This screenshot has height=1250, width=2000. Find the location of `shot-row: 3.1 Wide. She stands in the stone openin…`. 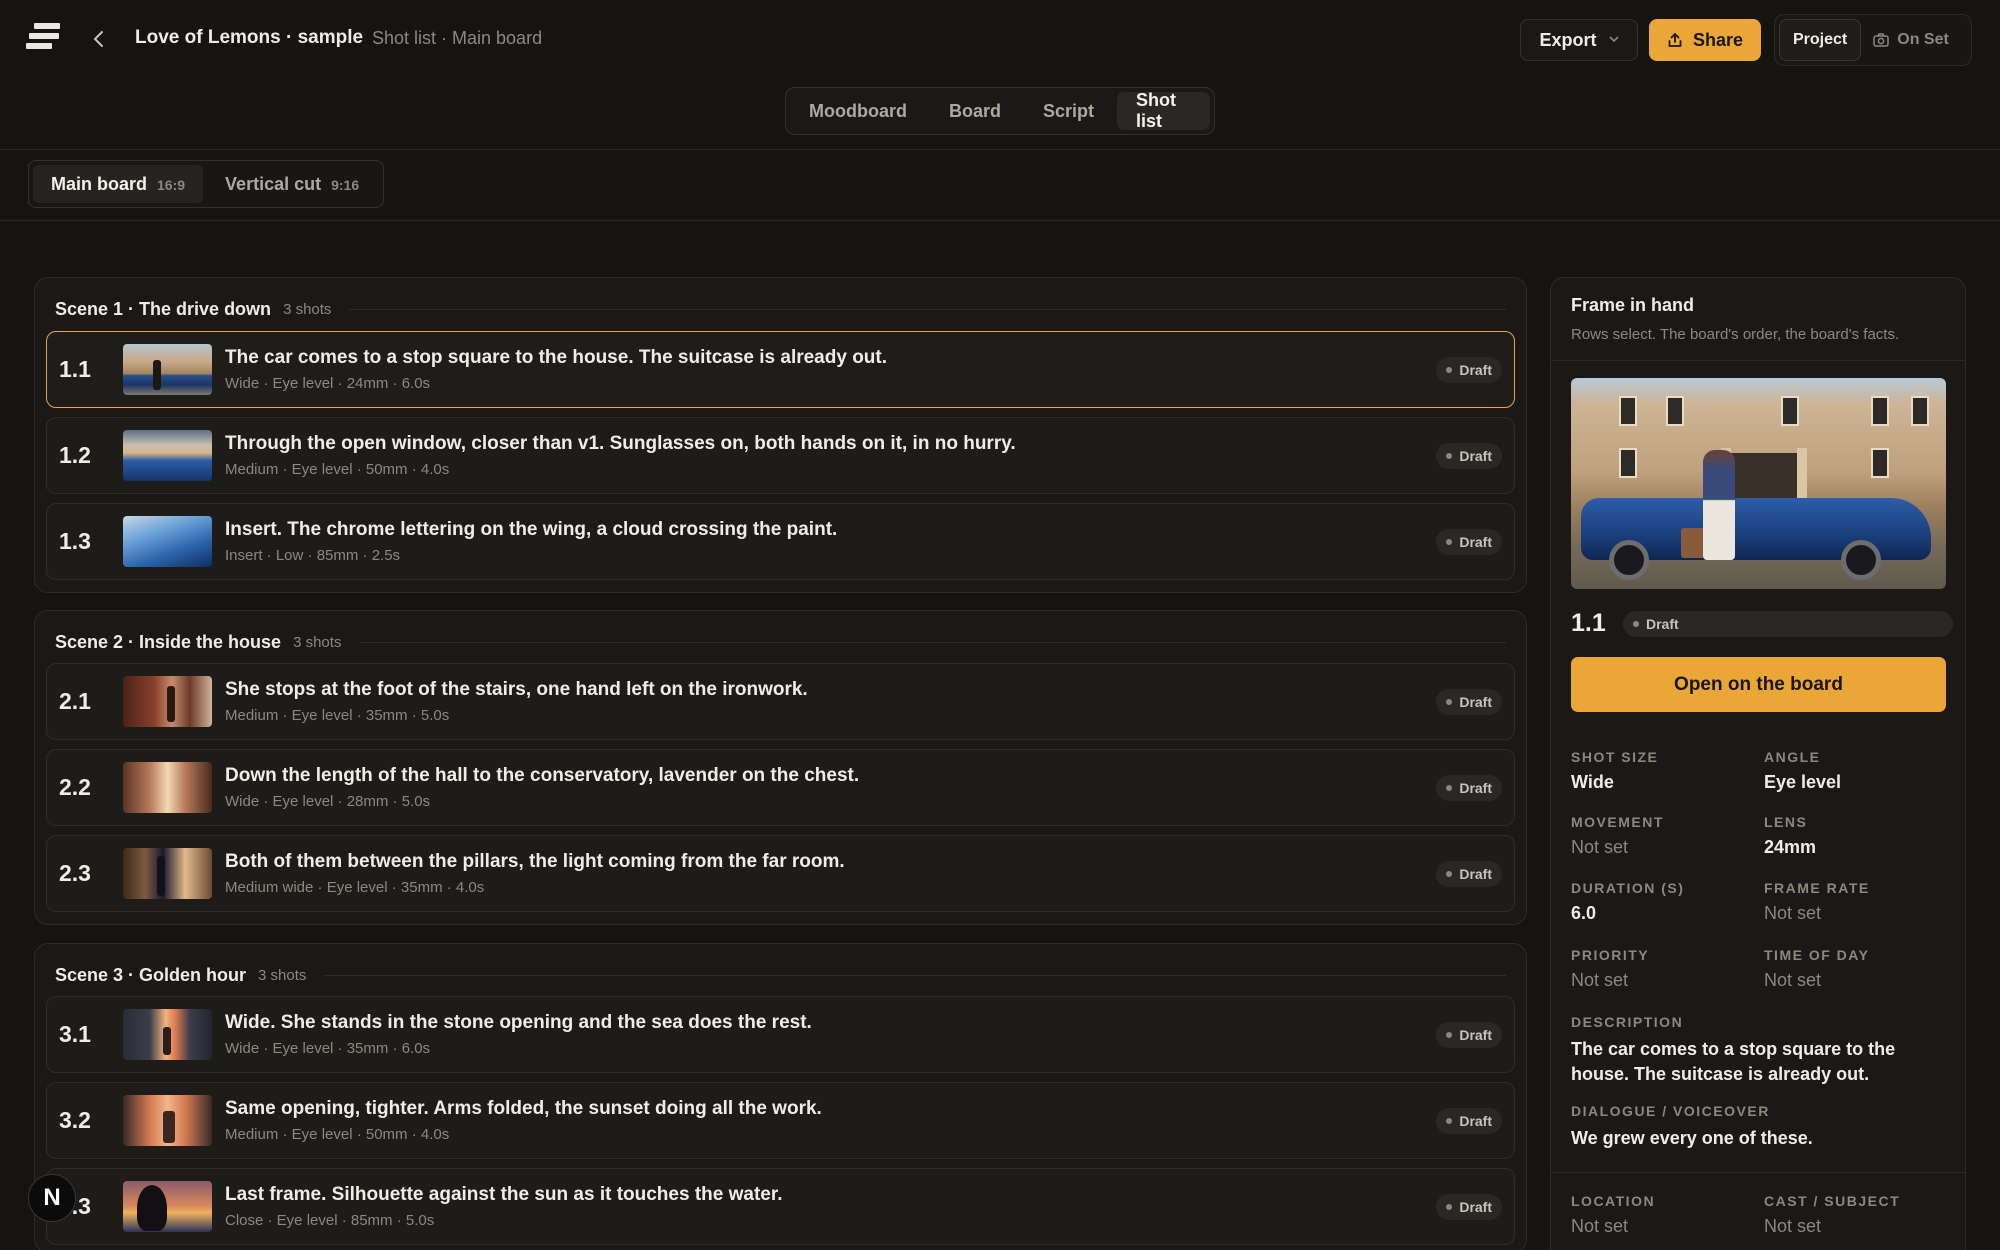

shot-row: 3.1 Wide. She stands in the stone openin… is located at coordinates (780, 1034).